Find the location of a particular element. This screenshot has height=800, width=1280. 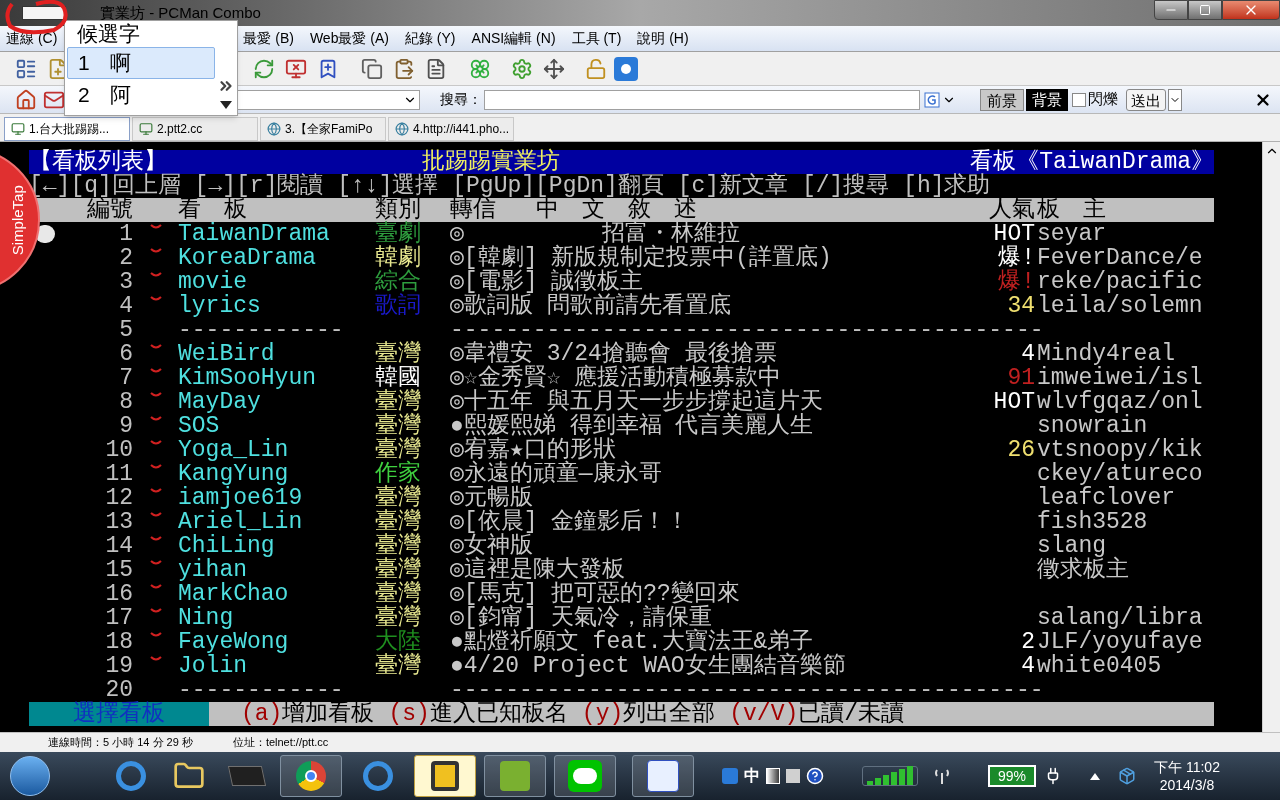

input-method-icon is located at coordinates (730, 776).